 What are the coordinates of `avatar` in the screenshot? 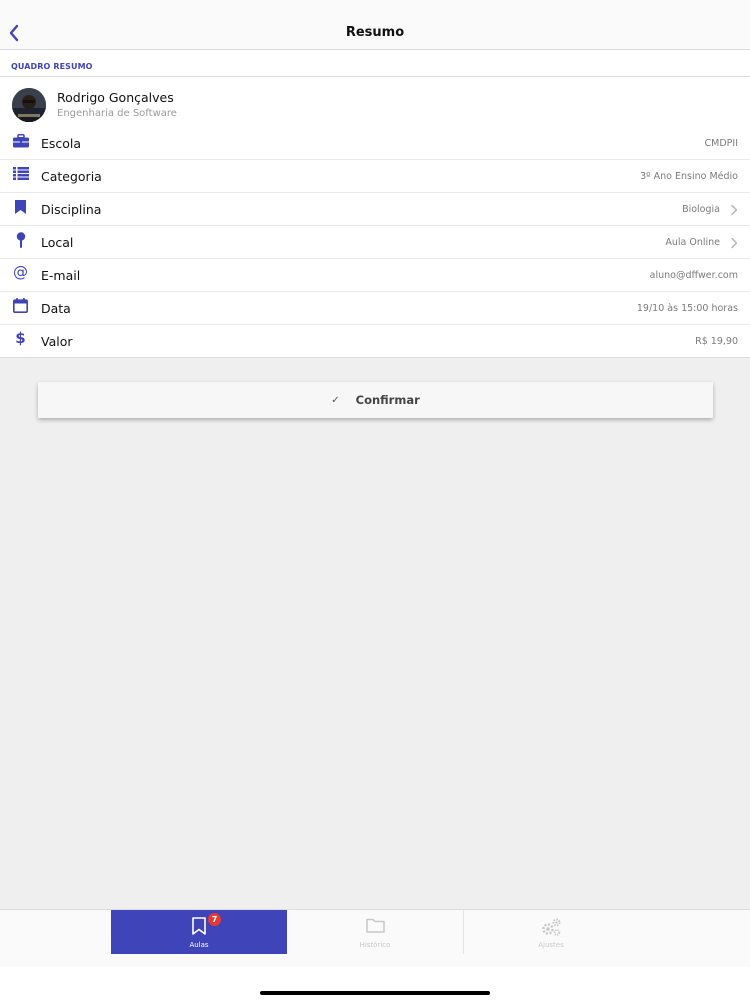 It's located at (29, 105).